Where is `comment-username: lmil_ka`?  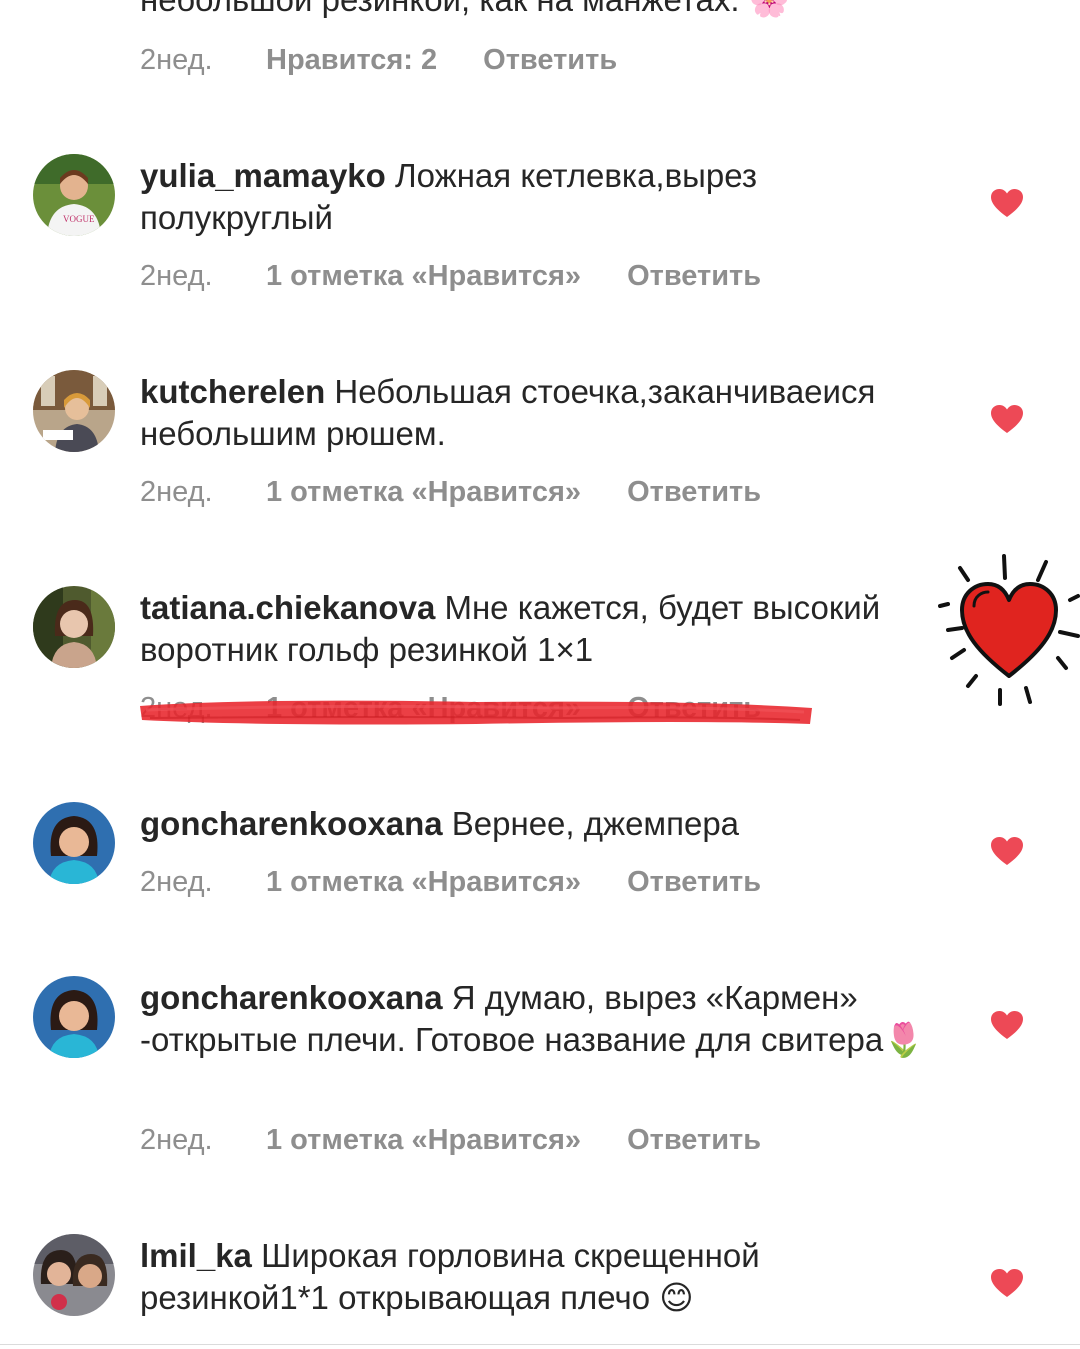 comment-username: lmil_ka is located at coordinates (196, 1255).